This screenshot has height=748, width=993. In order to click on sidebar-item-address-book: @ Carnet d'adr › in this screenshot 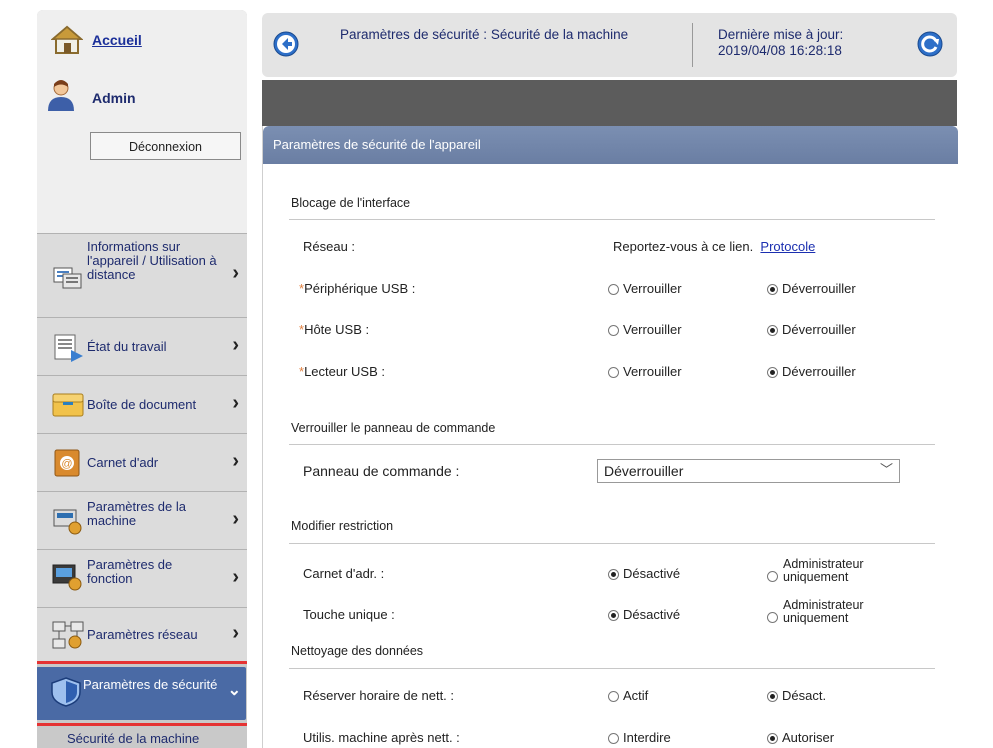, I will do `click(142, 462)`.